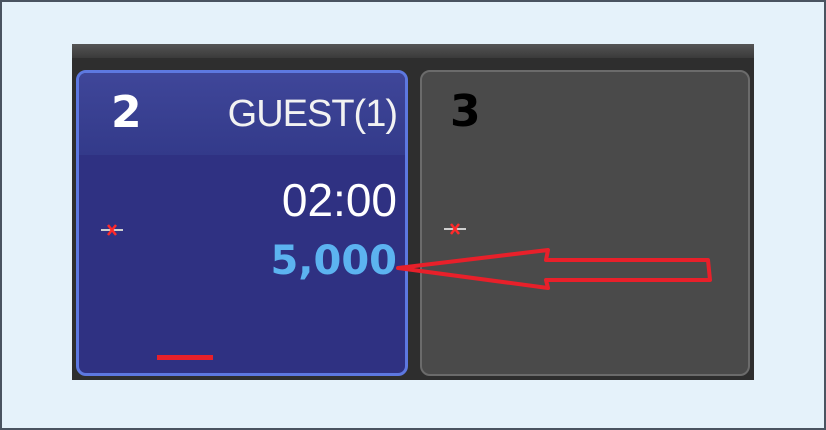  What do you see at coordinates (185, 357) in the screenshot?
I see `status-indicator-bar` at bounding box center [185, 357].